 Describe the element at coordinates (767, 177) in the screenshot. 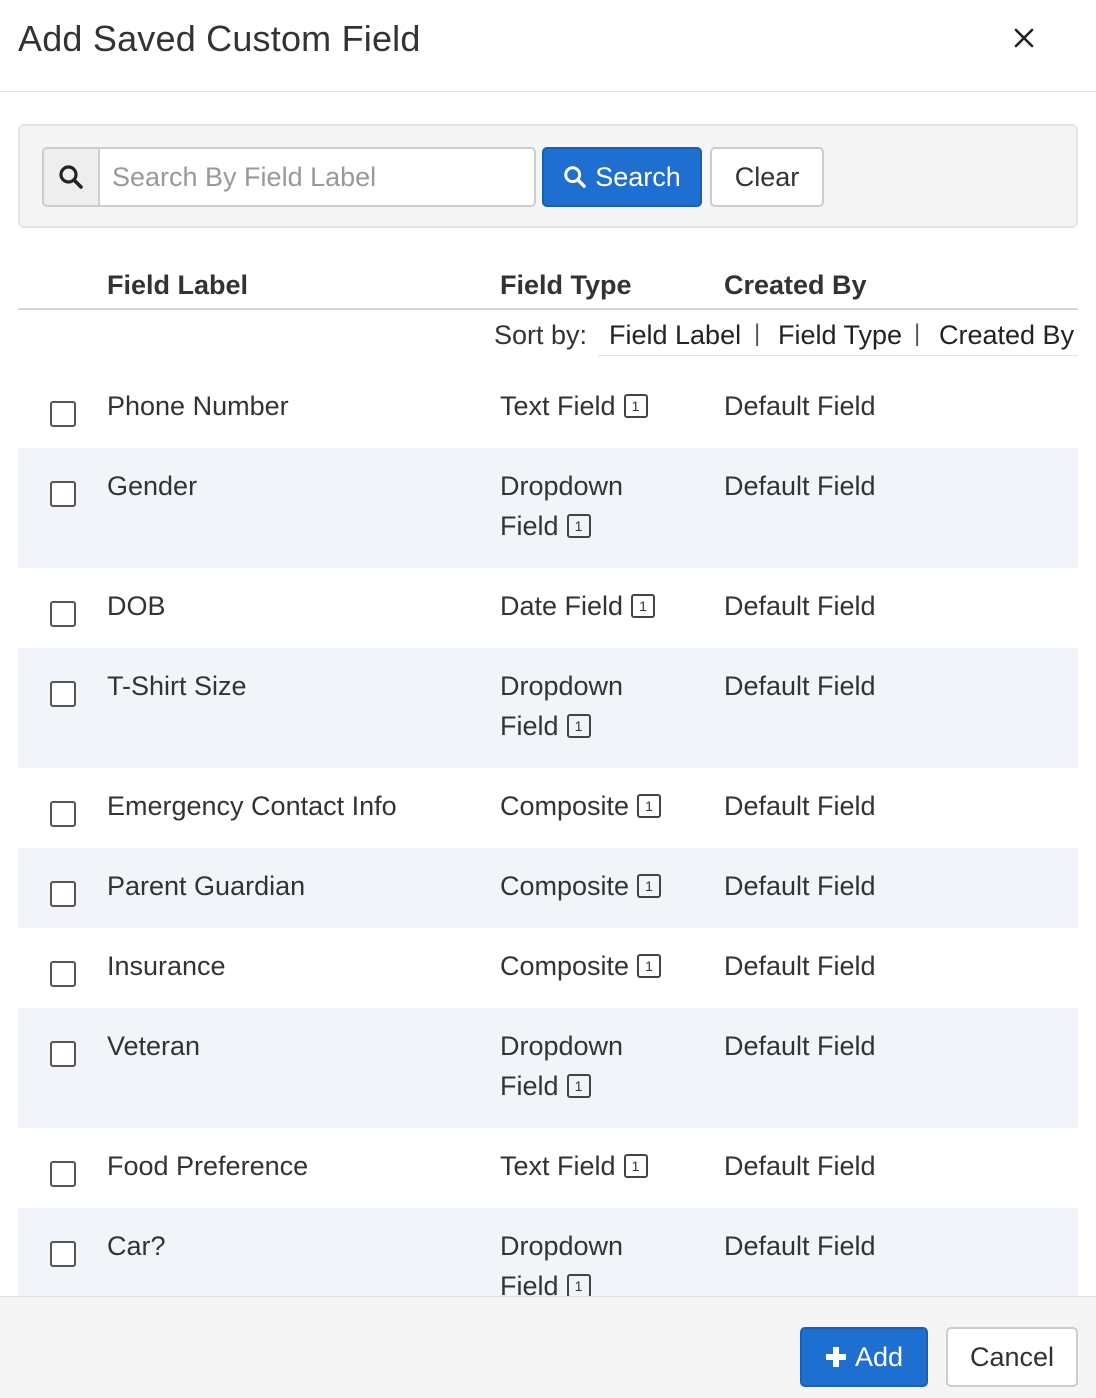

I see `clear-button: Clear` at that location.